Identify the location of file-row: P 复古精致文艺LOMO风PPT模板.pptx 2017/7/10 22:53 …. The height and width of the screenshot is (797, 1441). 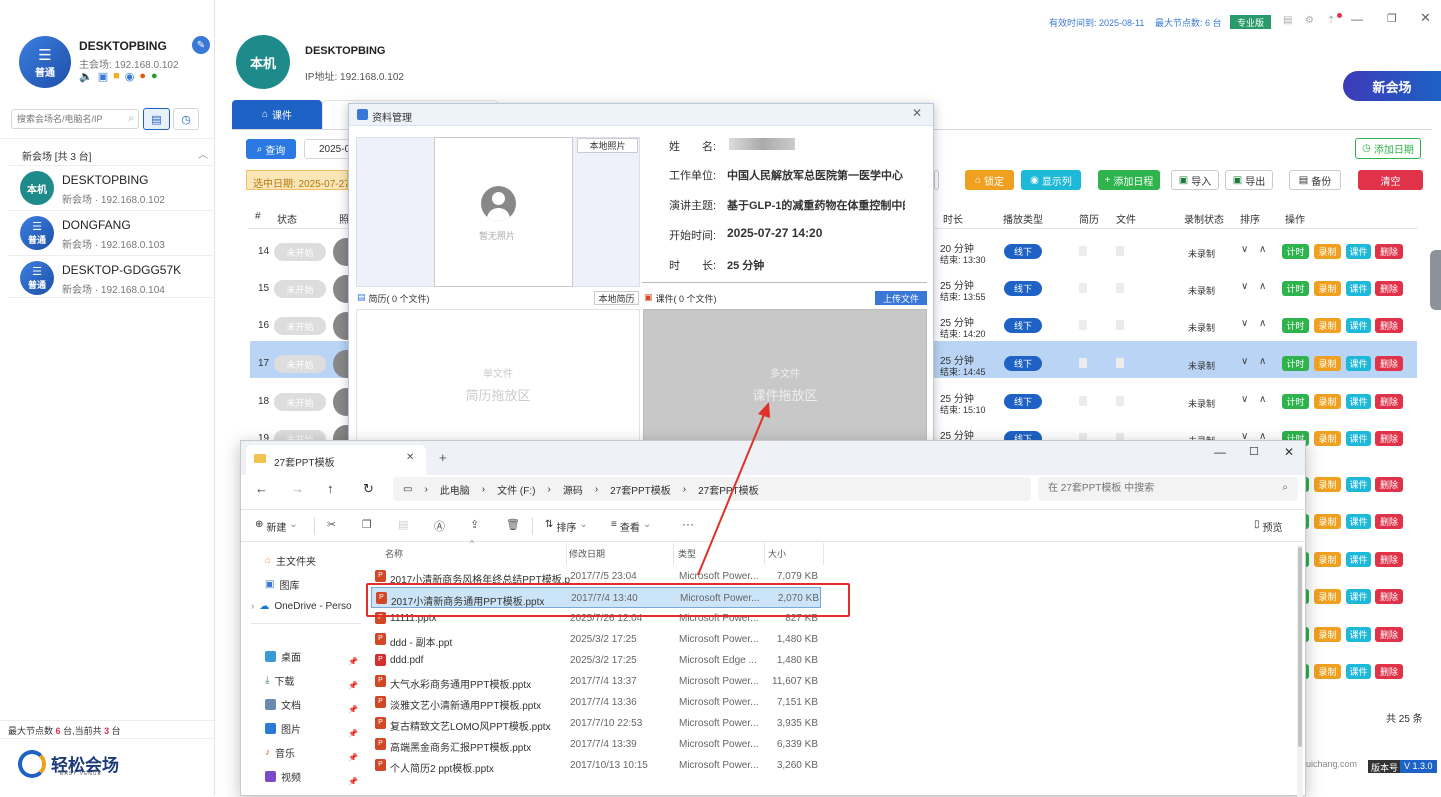
(596, 723).